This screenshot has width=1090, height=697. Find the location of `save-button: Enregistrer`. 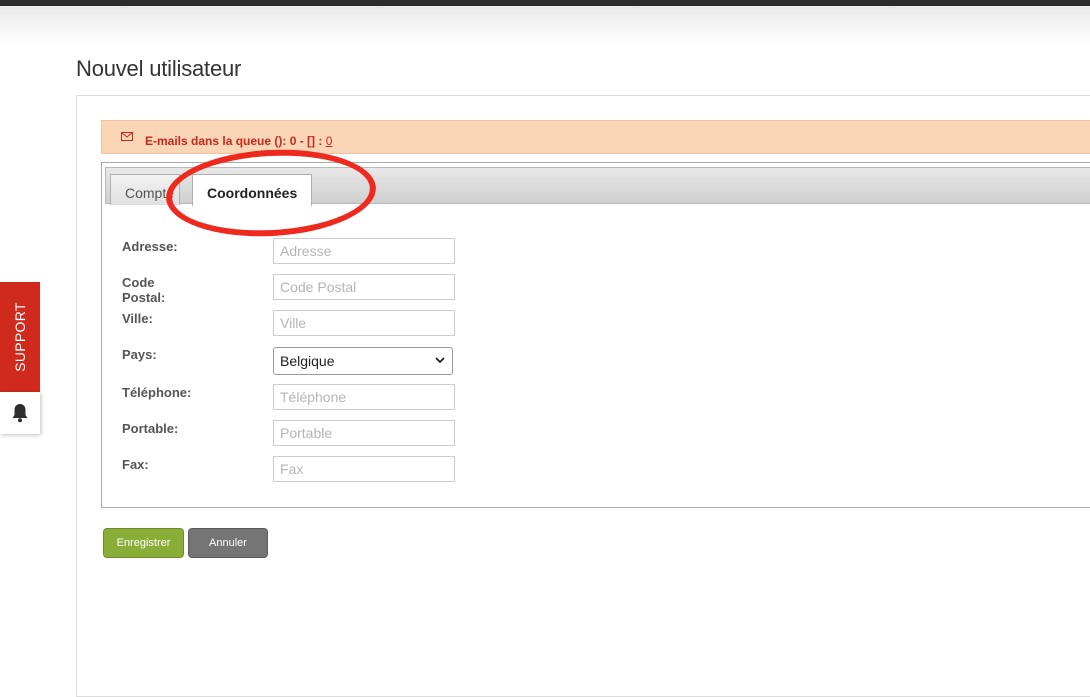

save-button: Enregistrer is located at coordinates (143, 543).